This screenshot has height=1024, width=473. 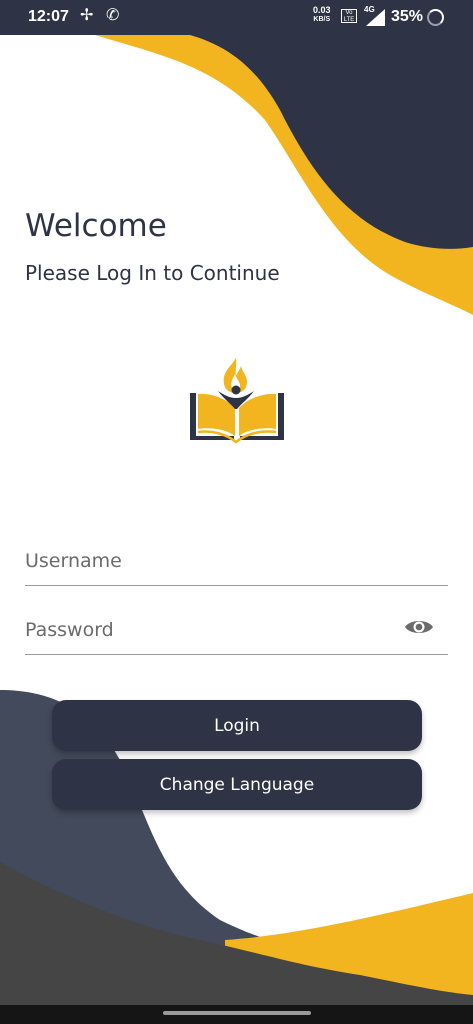 I want to click on network-speed: 0.03 KB/S, so click(x=322, y=15).